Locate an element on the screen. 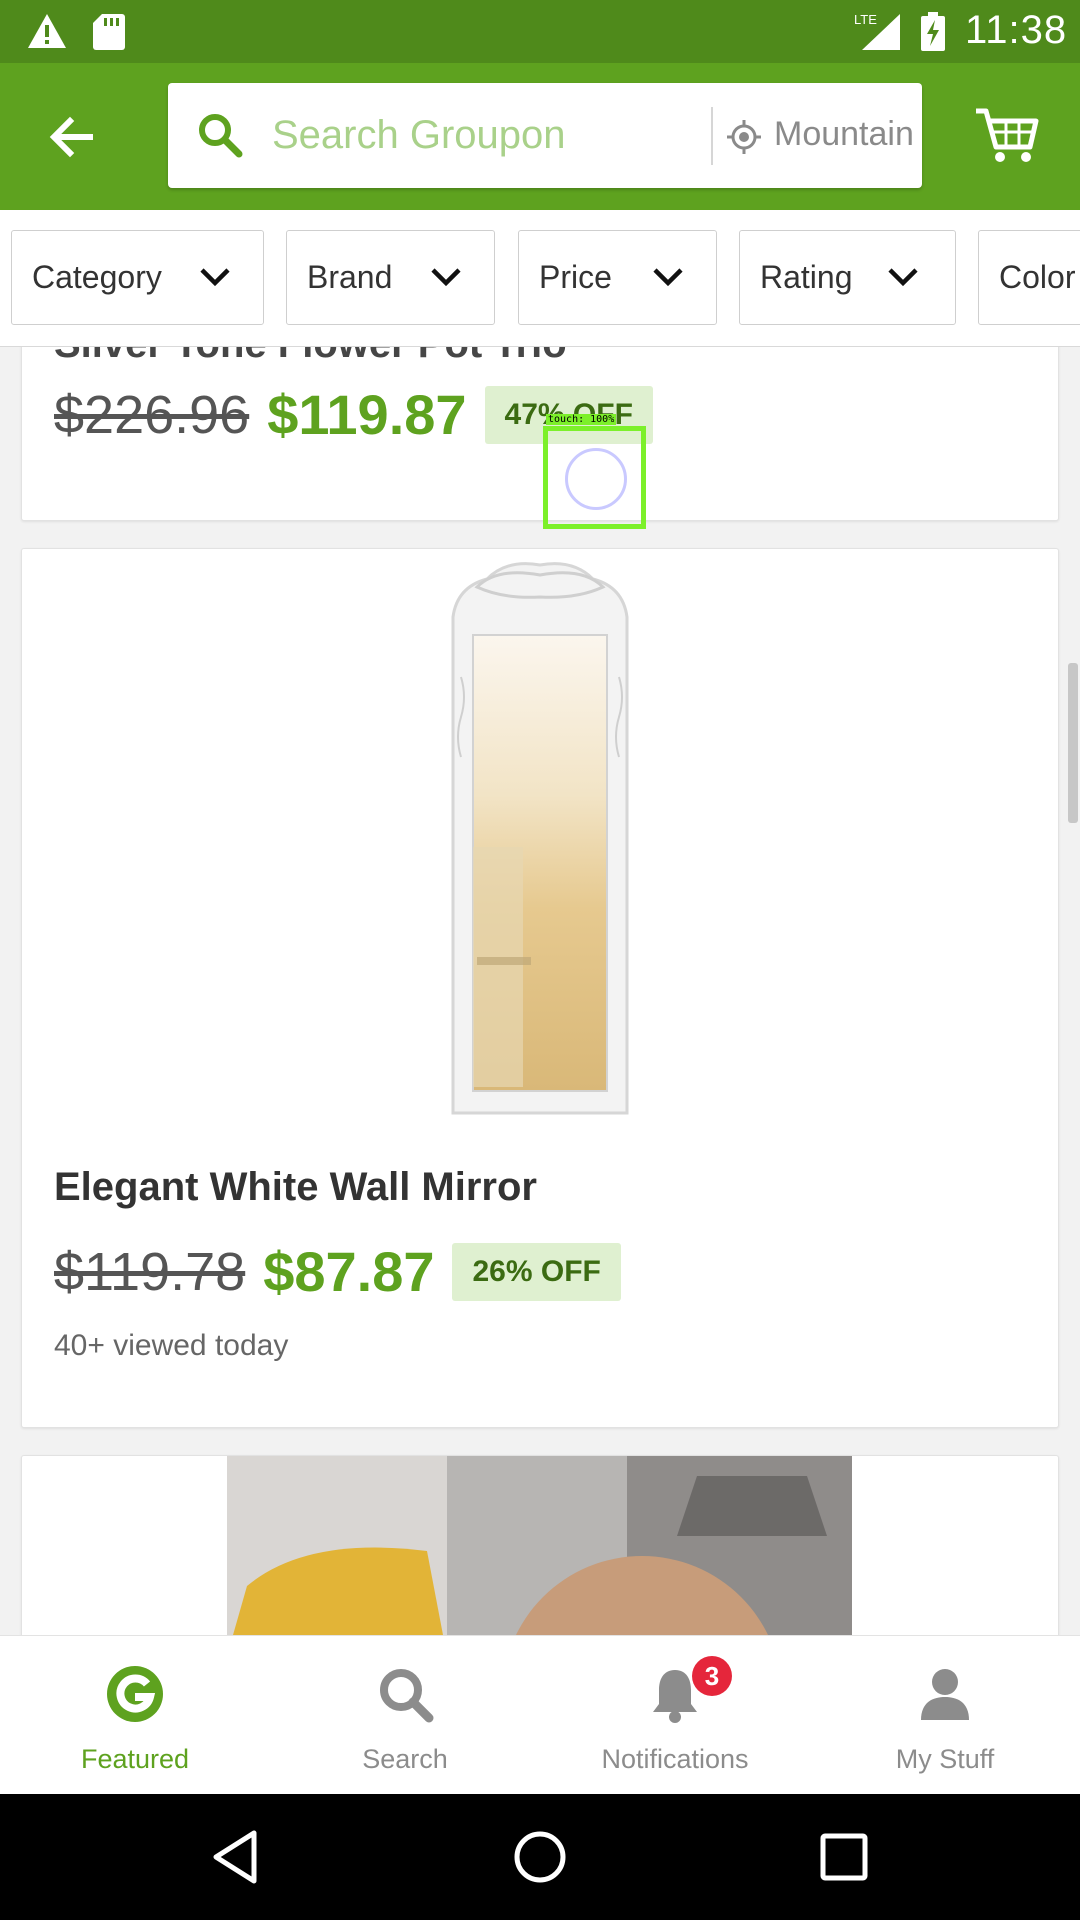 This screenshot has height=1920, width=1080. viewed-count: 40+ viewed today is located at coordinates (171, 1345).